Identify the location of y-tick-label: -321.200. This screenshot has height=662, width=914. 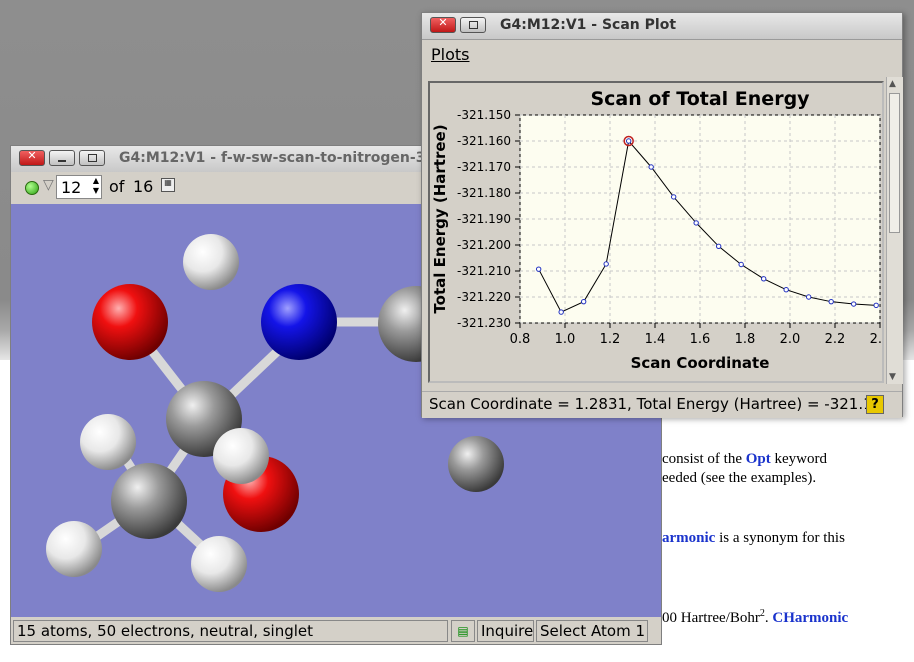
(484, 245).